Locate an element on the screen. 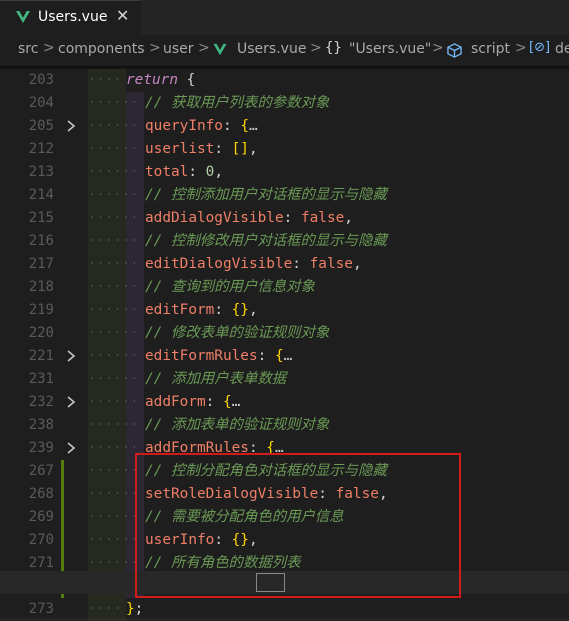 The height and width of the screenshot is (621, 569). code-line: 217 ······ editDialogVisible: false, is located at coordinates (284, 264).